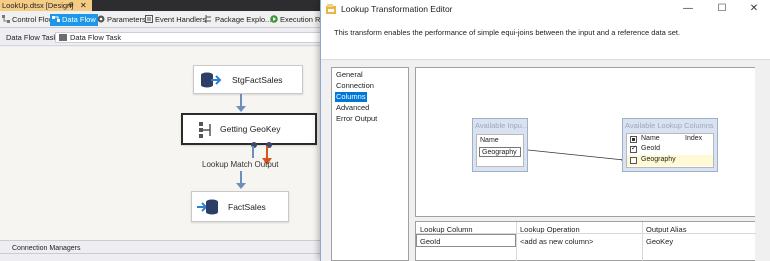 The height and width of the screenshot is (261, 770). I want to click on connection-managers-panel: Connection Managers, so click(165, 250).